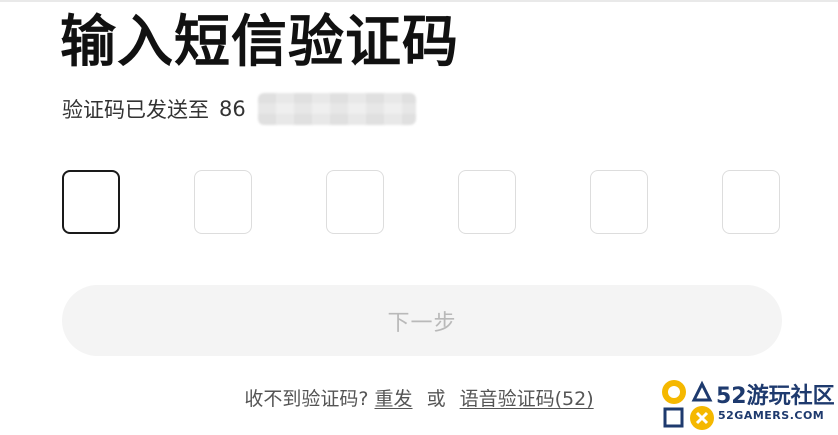 This screenshot has width=838, height=435. Describe the element at coordinates (775, 396) in the screenshot. I see `watermark-brand: 52游玩社区` at that location.